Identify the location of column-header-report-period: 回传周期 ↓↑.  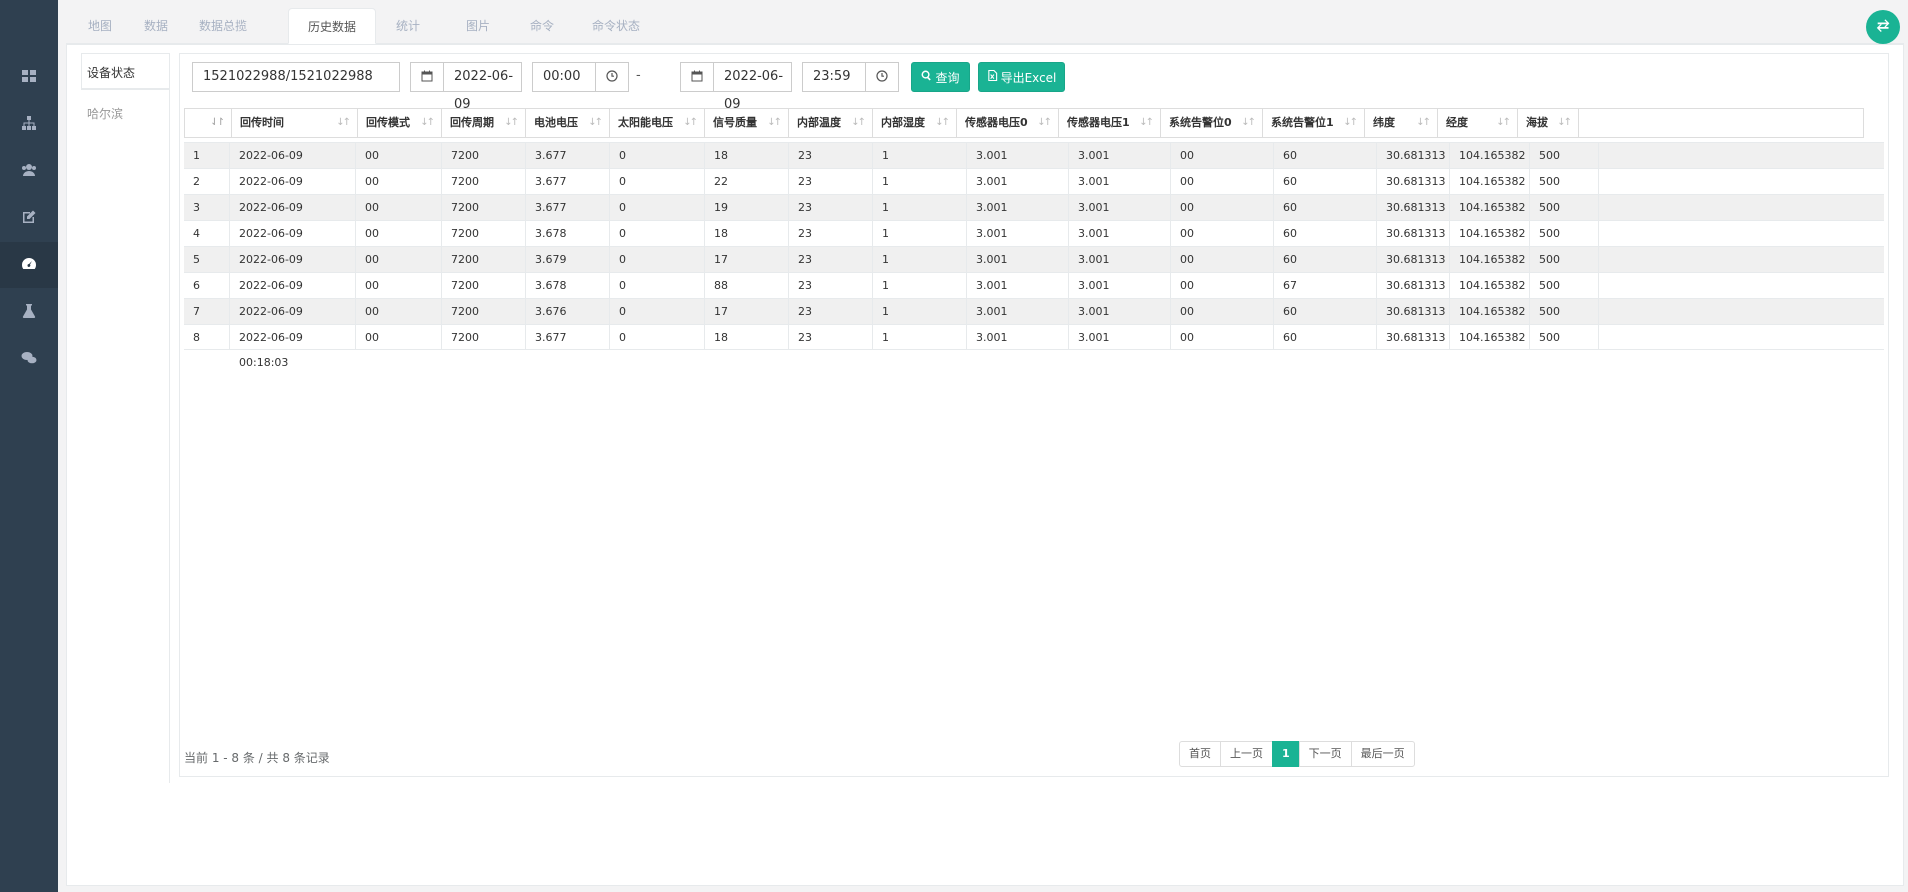
(484, 123).